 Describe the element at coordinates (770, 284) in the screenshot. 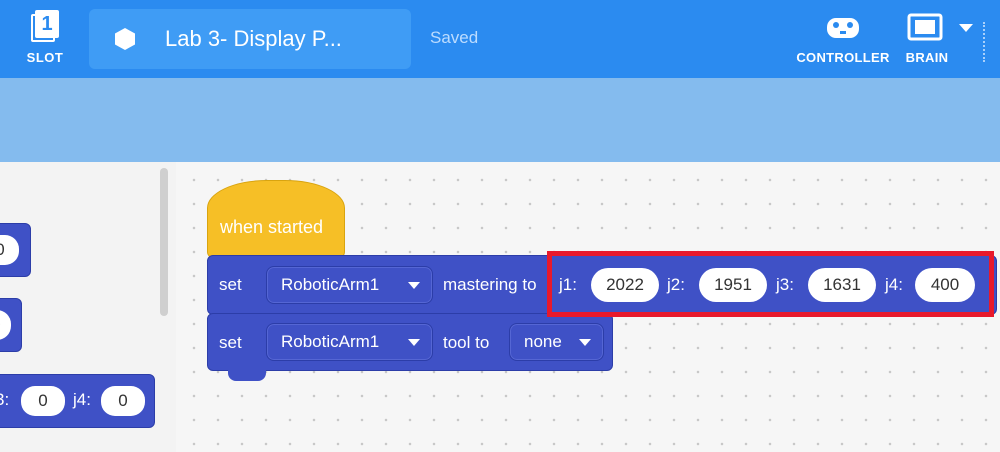

I see `highlight-box` at that location.